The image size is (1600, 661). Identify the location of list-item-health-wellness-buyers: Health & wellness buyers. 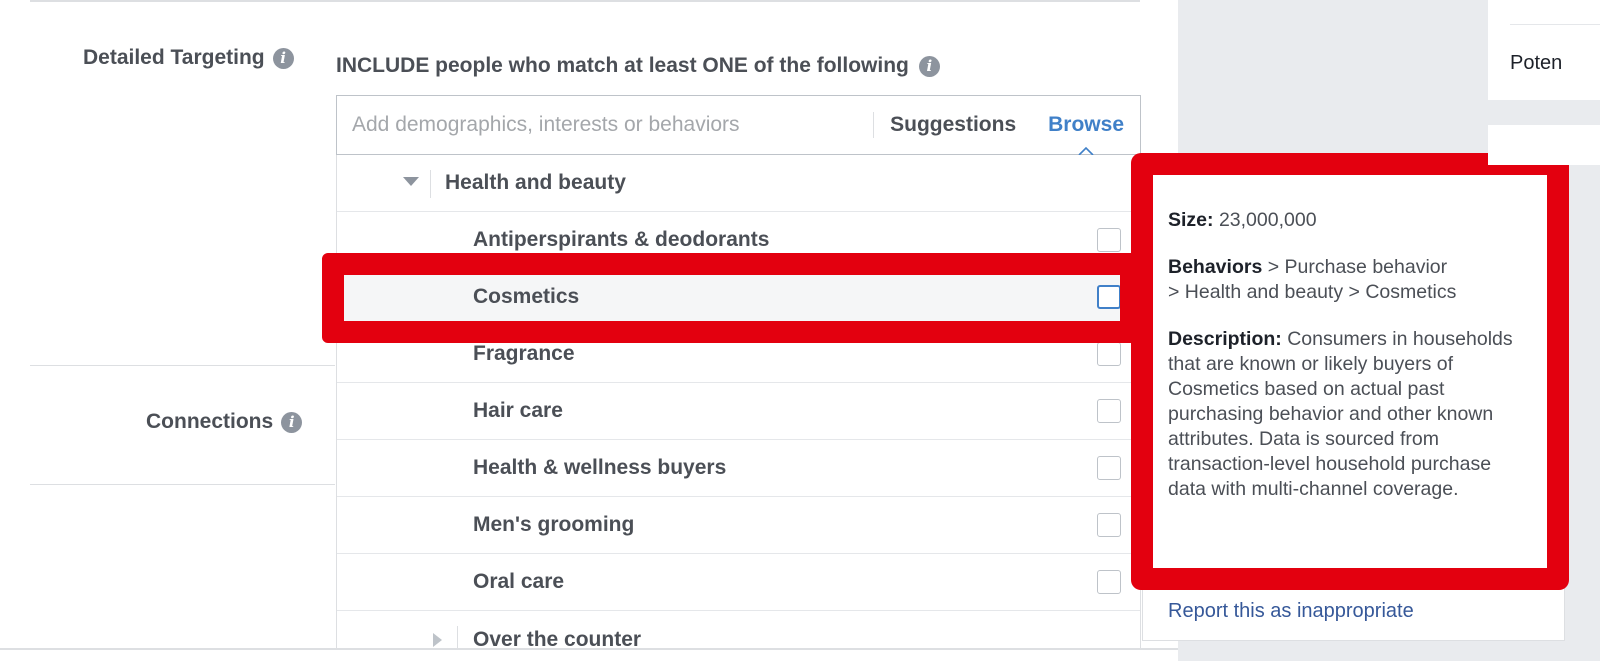
(738, 468).